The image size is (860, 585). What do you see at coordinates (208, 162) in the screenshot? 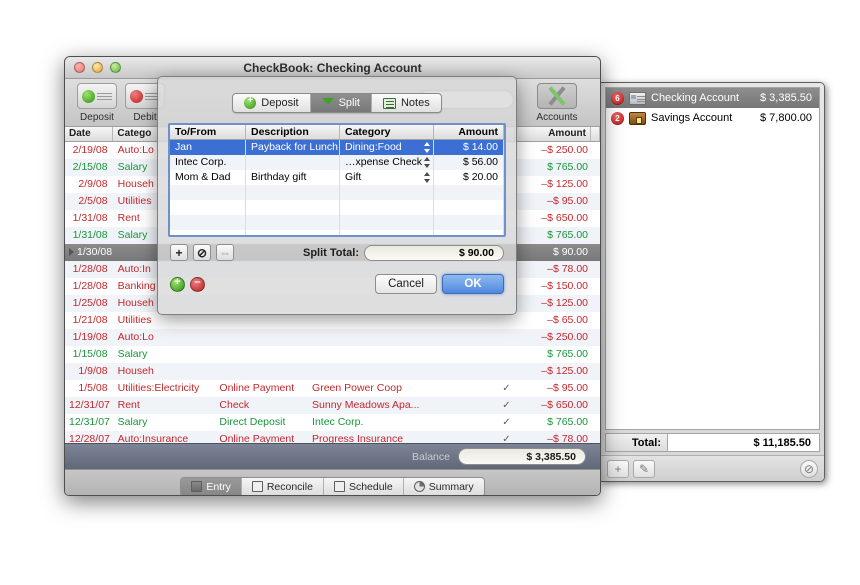
I see `split-cell-to-from: Intec Corp.` at bounding box center [208, 162].